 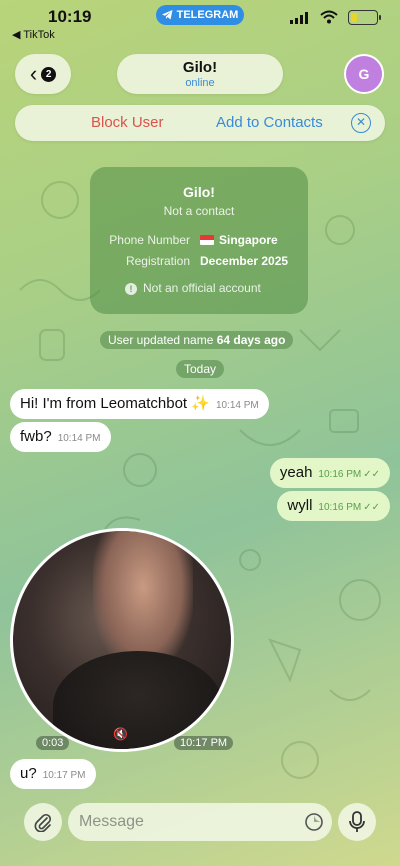 I want to click on avatar: G, so click(x=364, y=74).